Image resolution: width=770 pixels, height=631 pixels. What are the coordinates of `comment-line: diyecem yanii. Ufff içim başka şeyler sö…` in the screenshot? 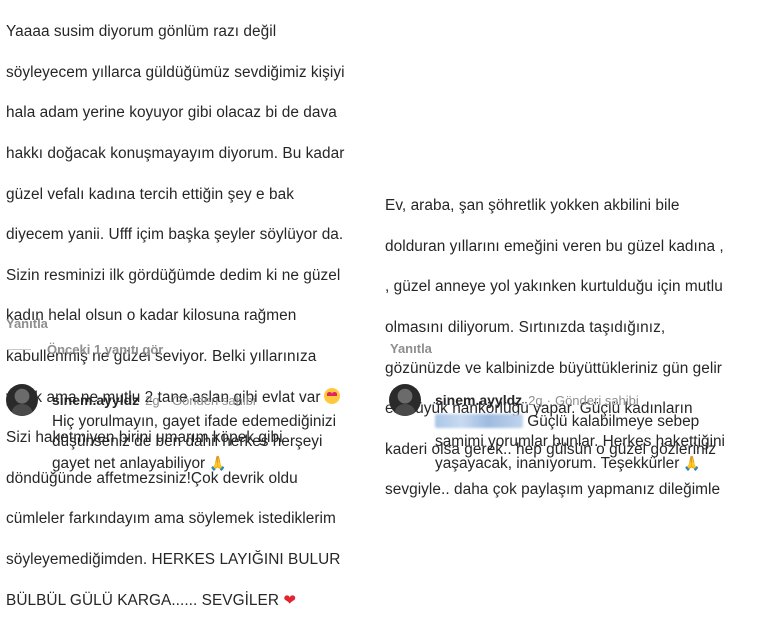 It's located at (175, 235).